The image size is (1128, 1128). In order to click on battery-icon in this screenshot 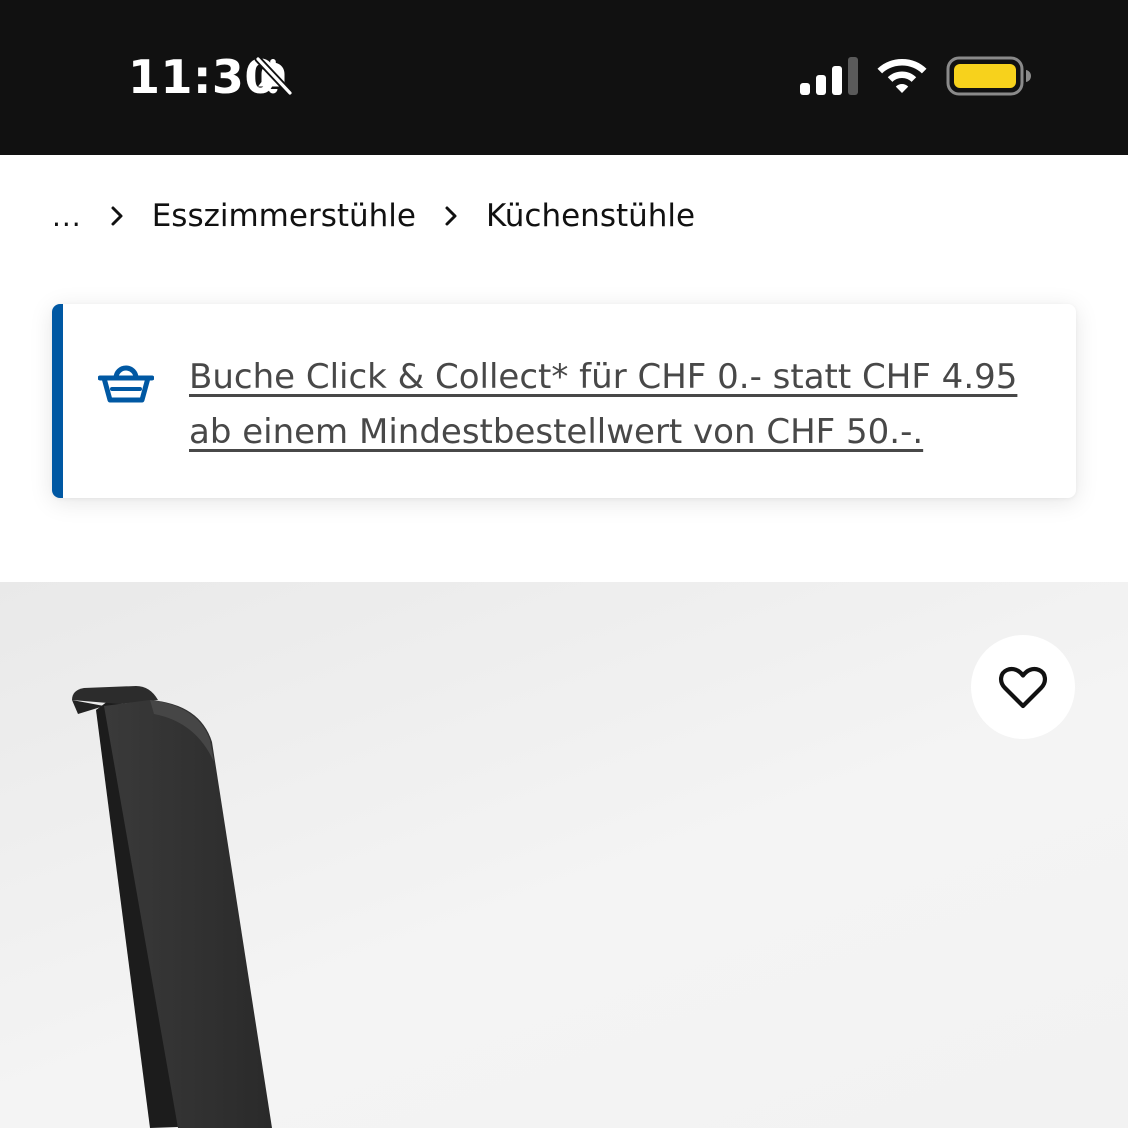, I will do `click(988, 76)`.